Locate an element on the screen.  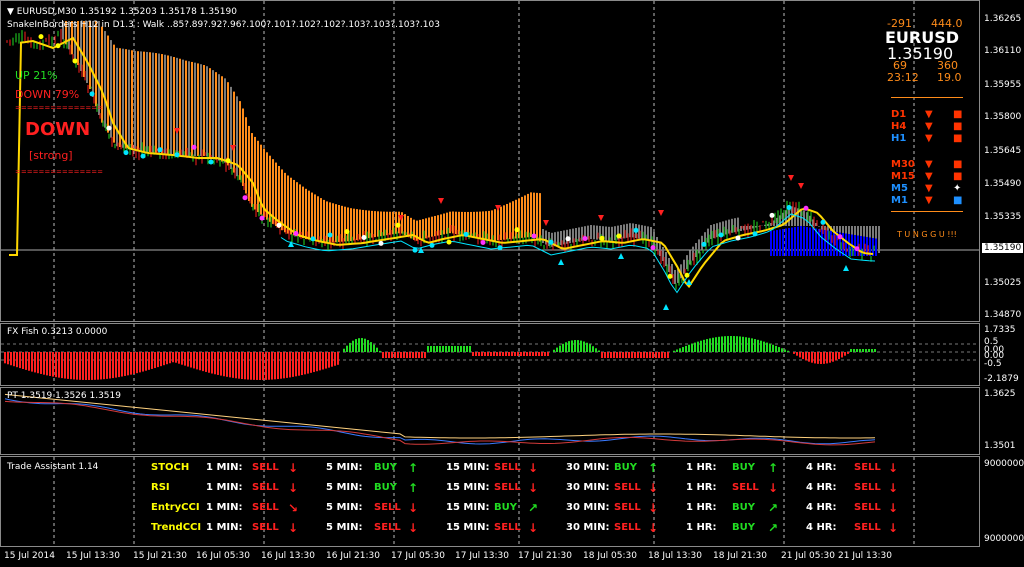
timeframe-label: 1 HR: is located at coordinates (701, 527).